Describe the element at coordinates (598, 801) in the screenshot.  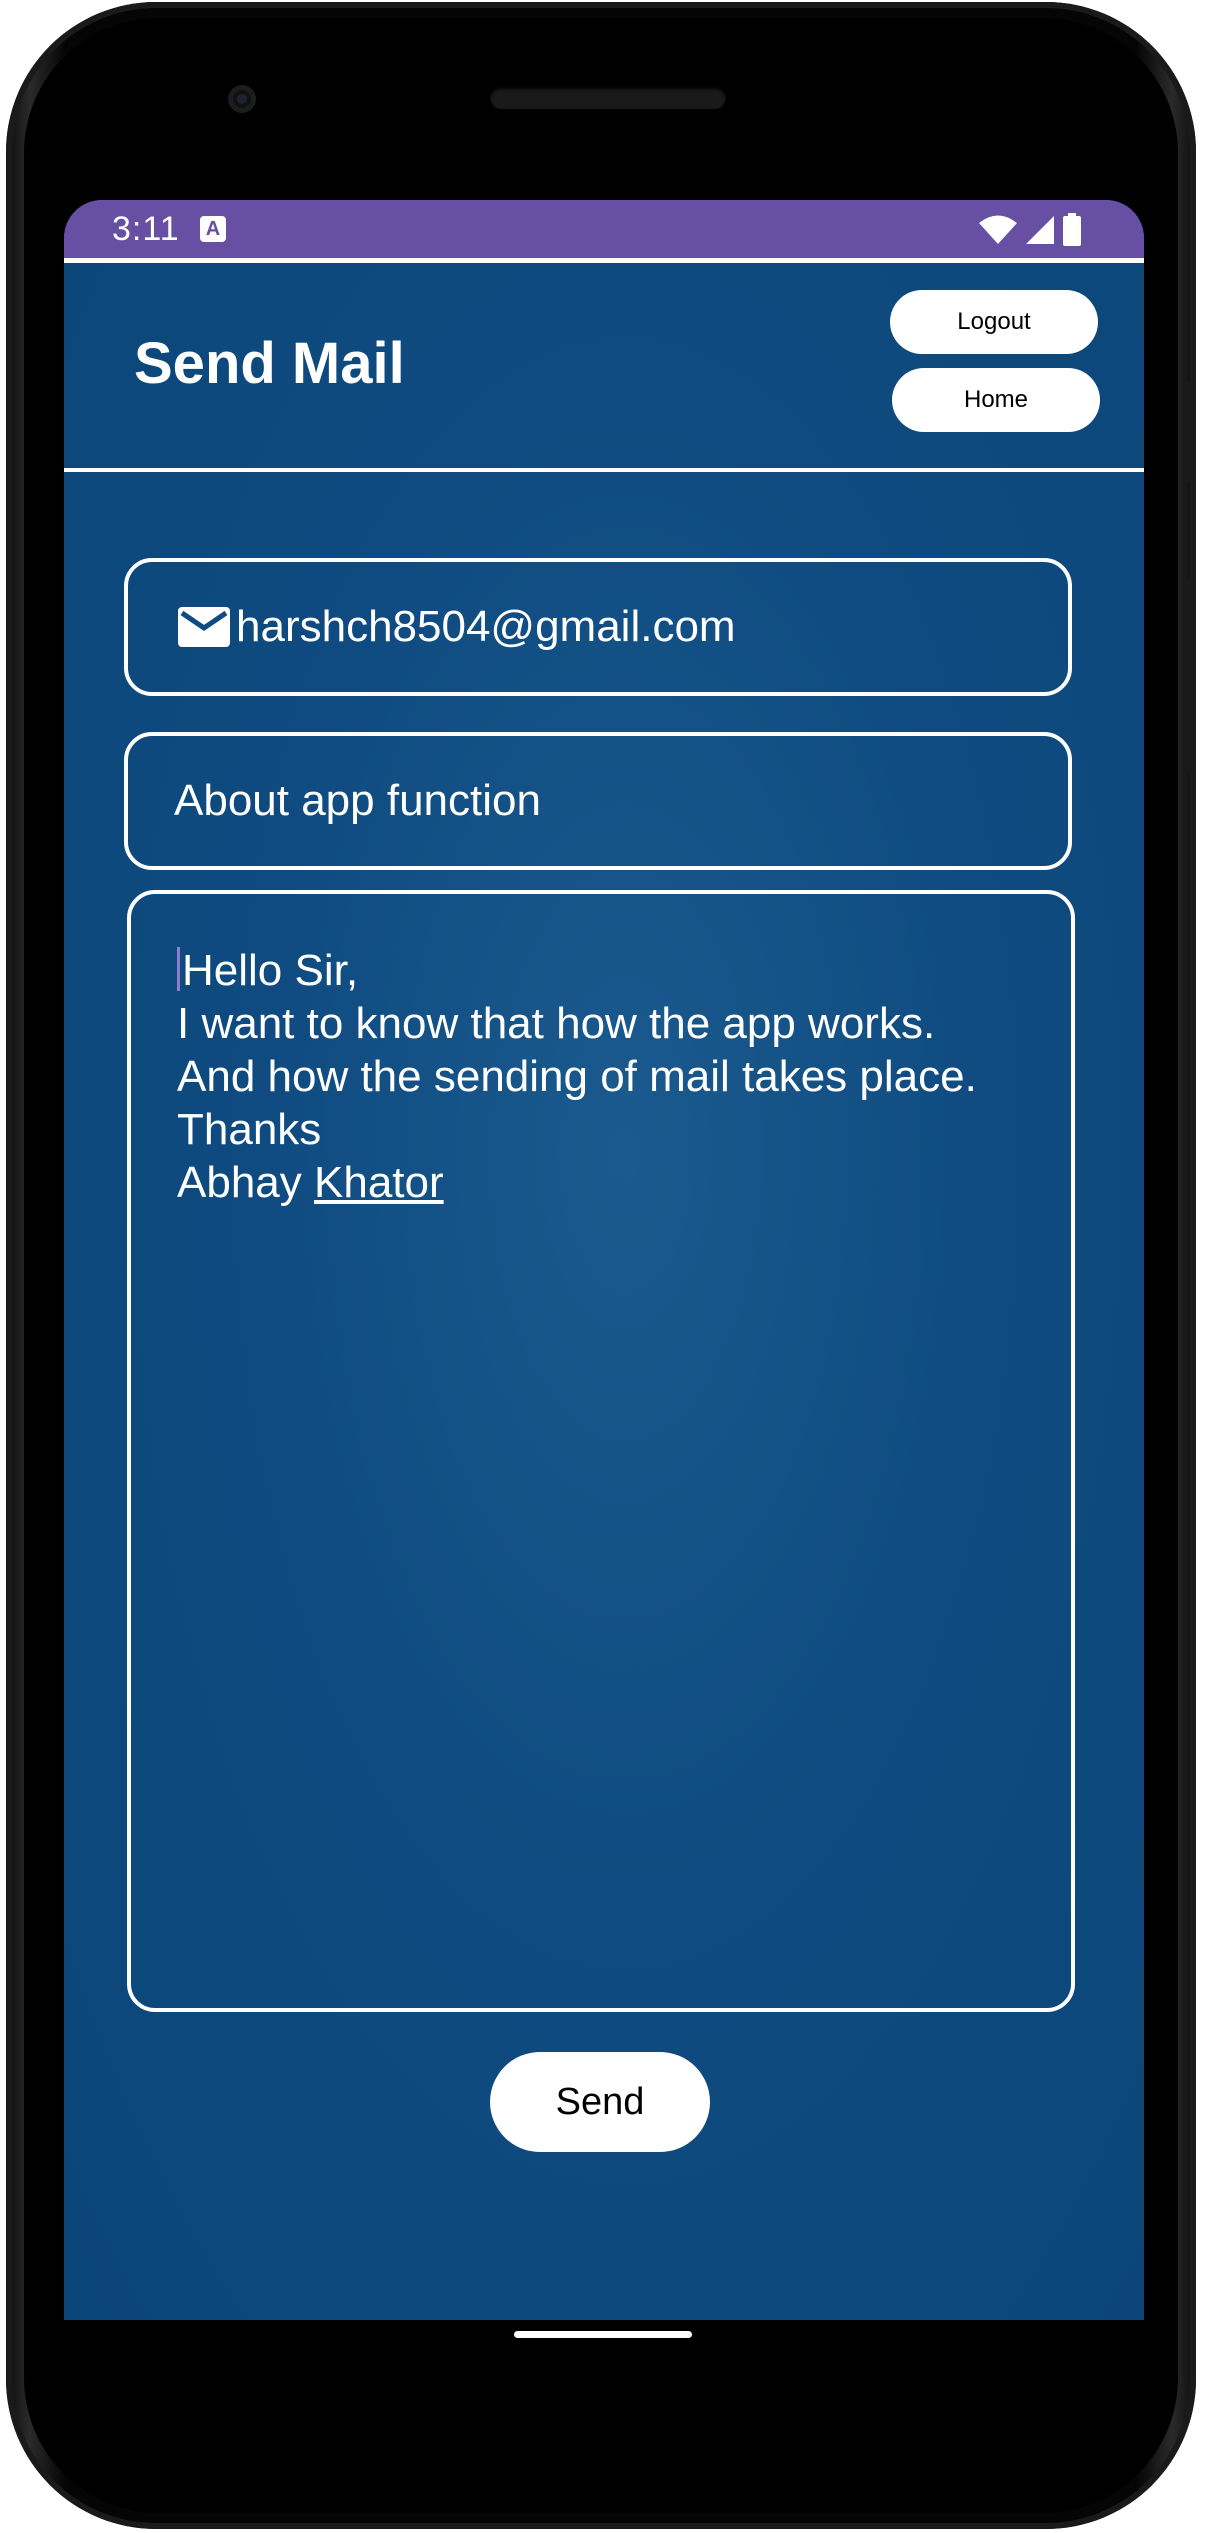
I see `subject-field: About app function` at that location.